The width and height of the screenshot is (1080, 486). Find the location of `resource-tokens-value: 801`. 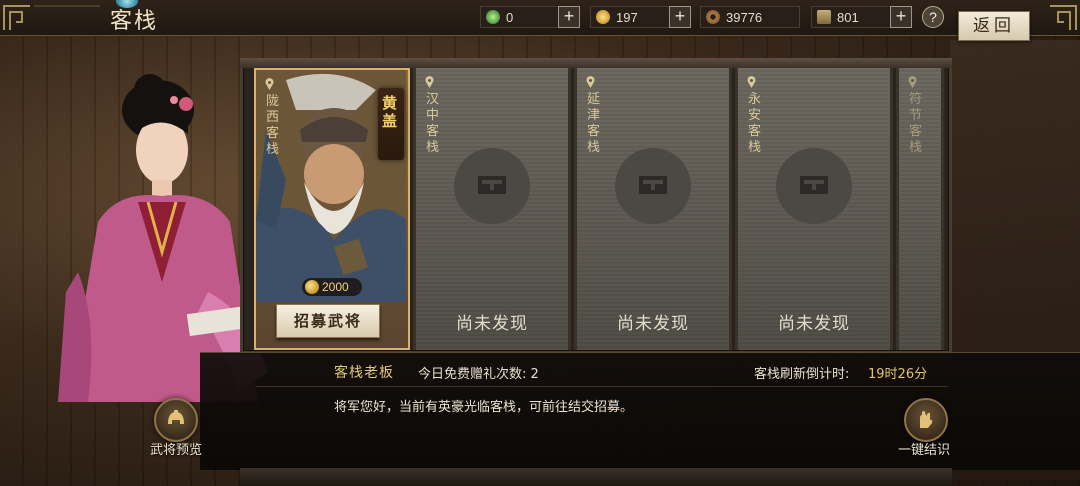

resource-tokens-value: 801 is located at coordinates (848, 17).